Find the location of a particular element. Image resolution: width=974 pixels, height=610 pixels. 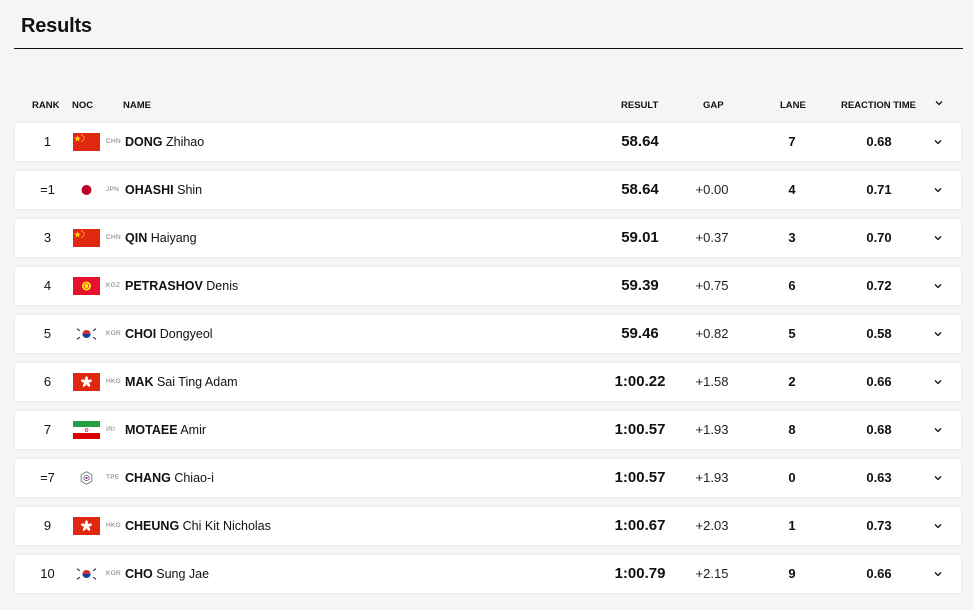

lane-cell: 4 is located at coordinates (792, 189).